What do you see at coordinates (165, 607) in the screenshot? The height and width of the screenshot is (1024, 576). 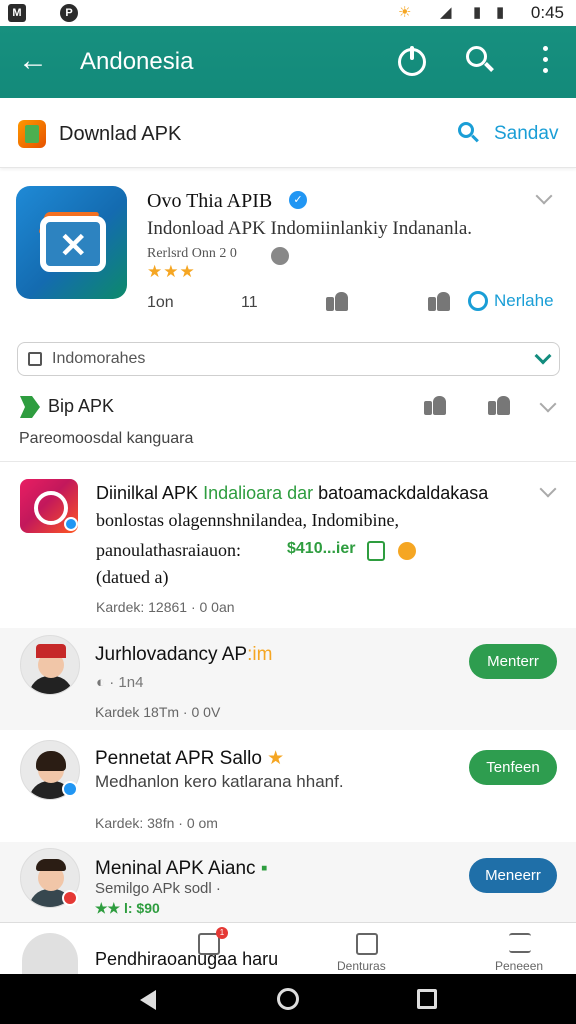 I see `post-meta: Kardek: 12861 · 0 0an` at bounding box center [165, 607].